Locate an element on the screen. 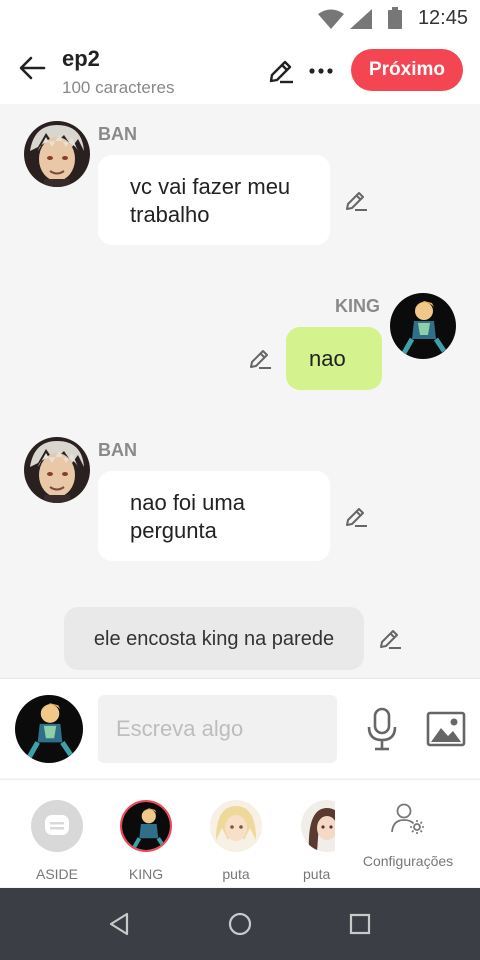  user-settings-icon is located at coordinates (407, 818).